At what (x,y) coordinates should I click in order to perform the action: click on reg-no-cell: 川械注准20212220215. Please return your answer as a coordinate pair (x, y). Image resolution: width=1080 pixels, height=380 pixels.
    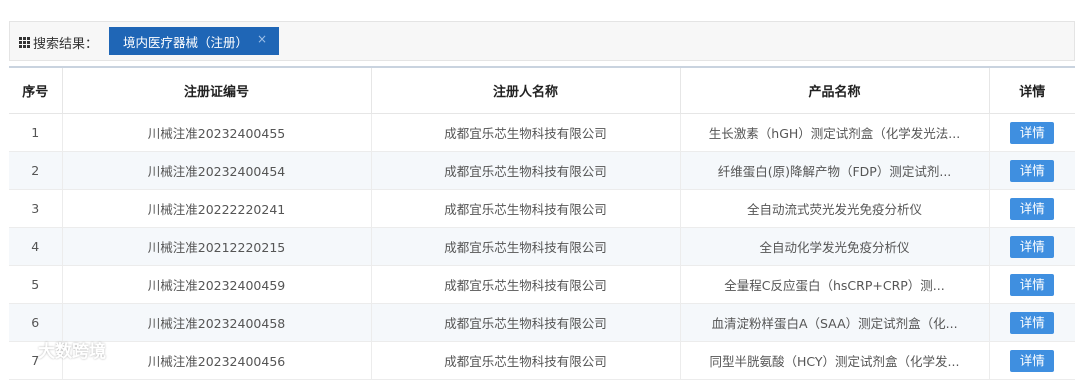
    Looking at the image, I should click on (217, 246).